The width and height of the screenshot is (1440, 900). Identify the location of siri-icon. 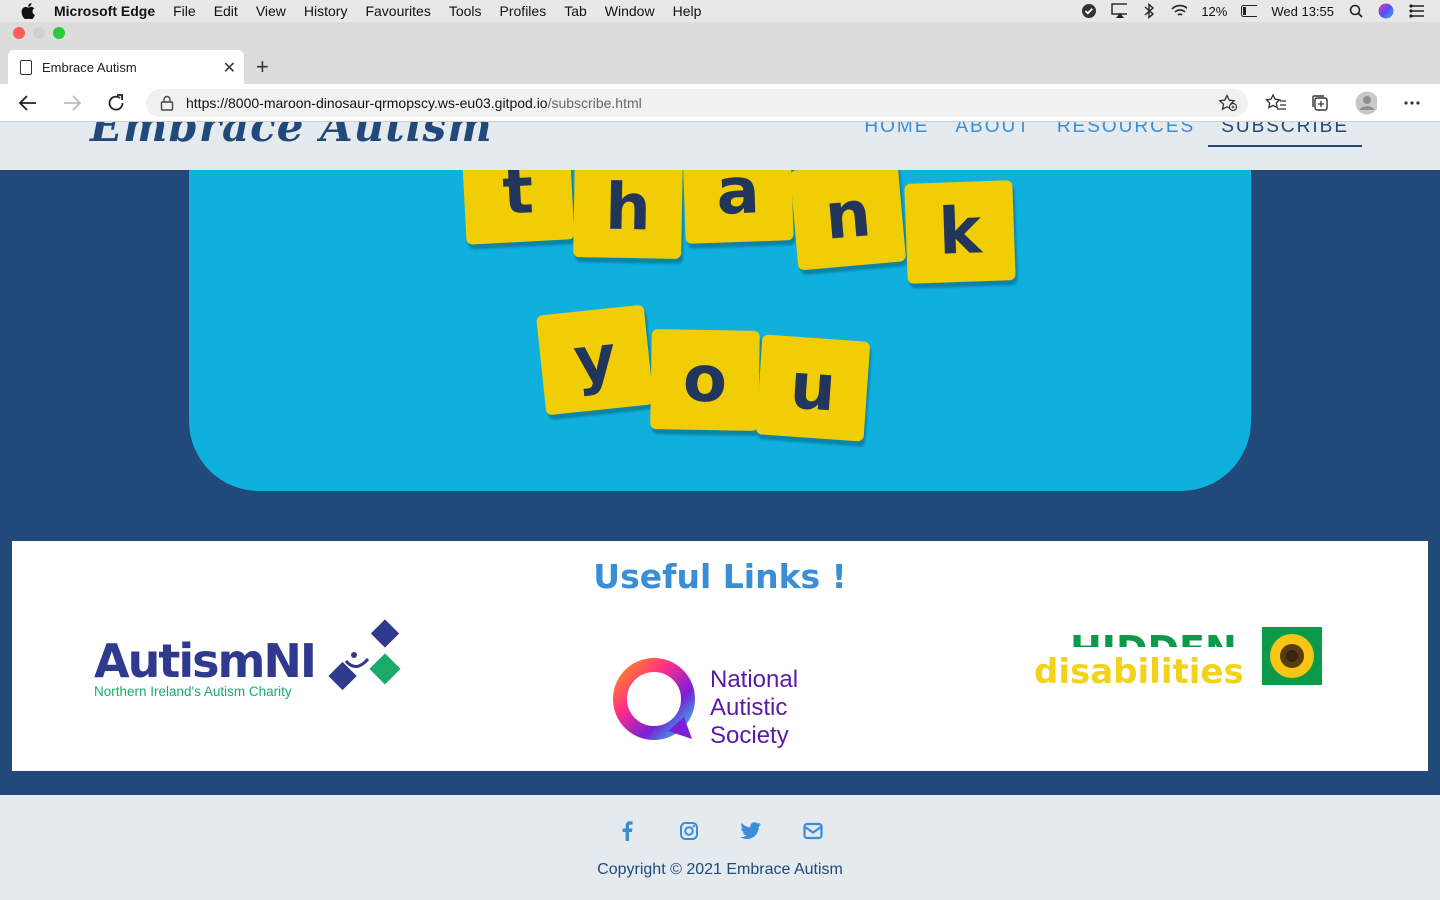
(1386, 11).